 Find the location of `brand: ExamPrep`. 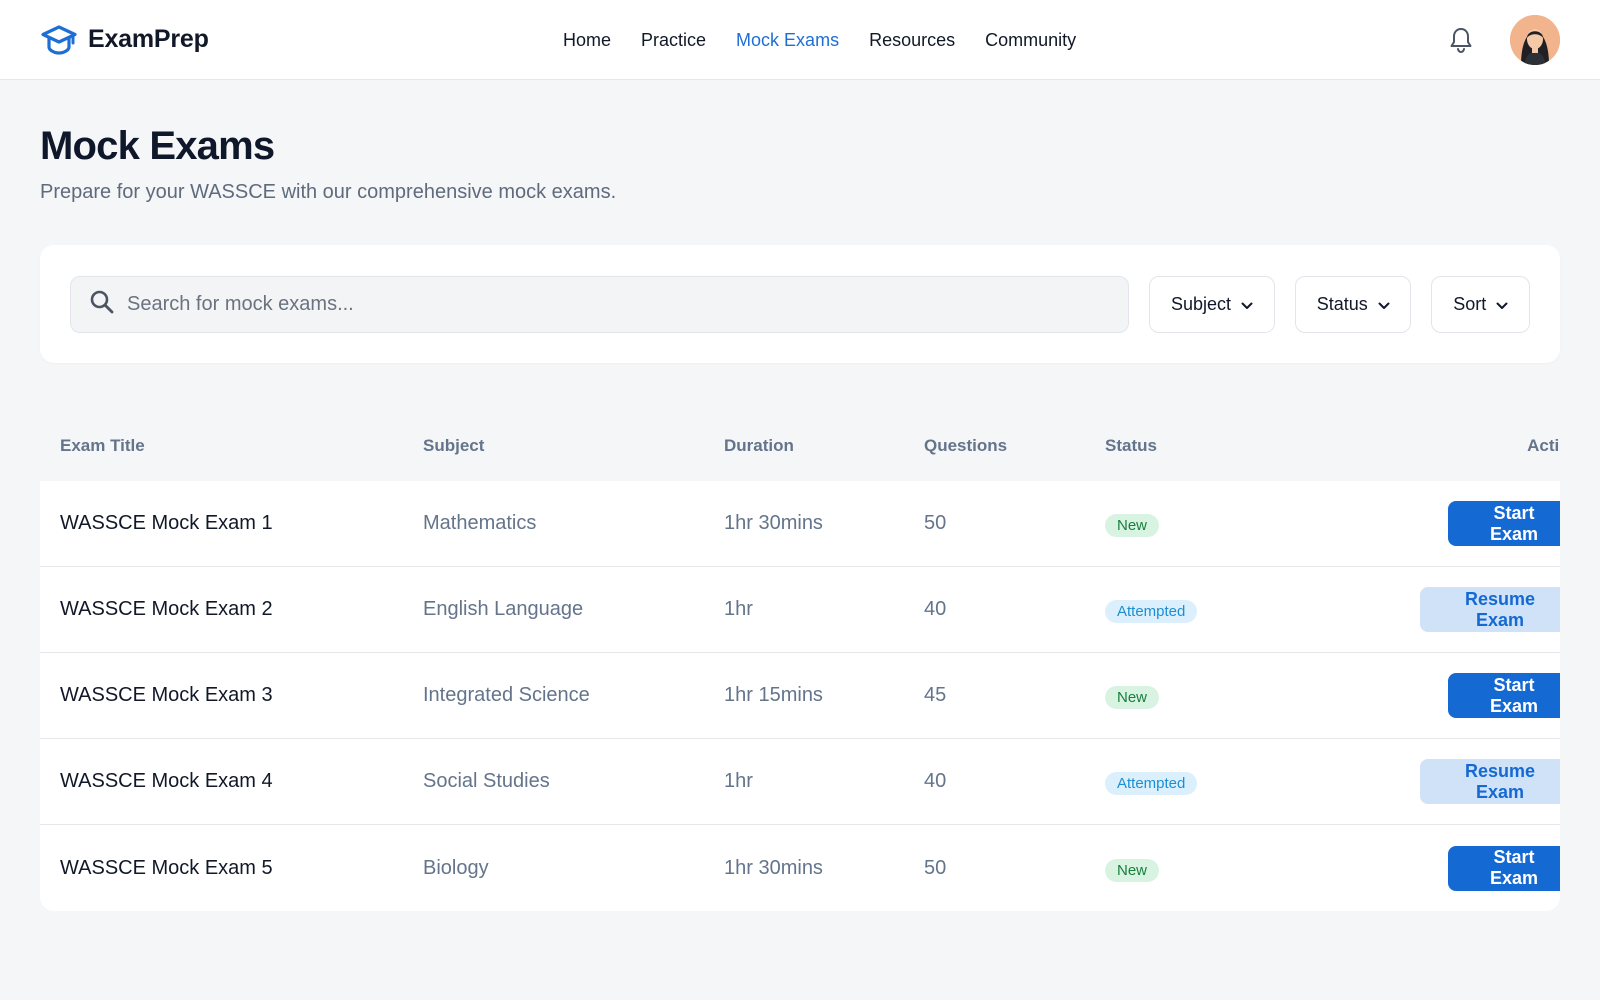

brand: ExamPrep is located at coordinates (124, 40).